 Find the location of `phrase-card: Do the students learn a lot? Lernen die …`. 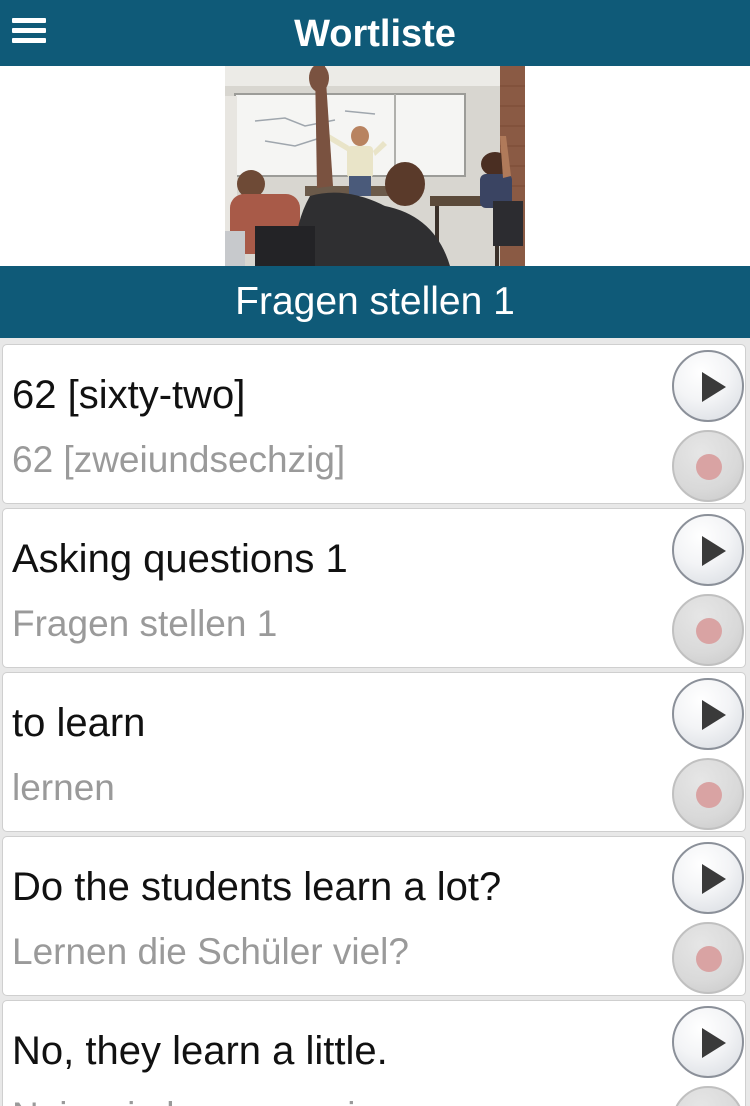

phrase-card: Do the students learn a lot? Lernen die … is located at coordinates (374, 916).